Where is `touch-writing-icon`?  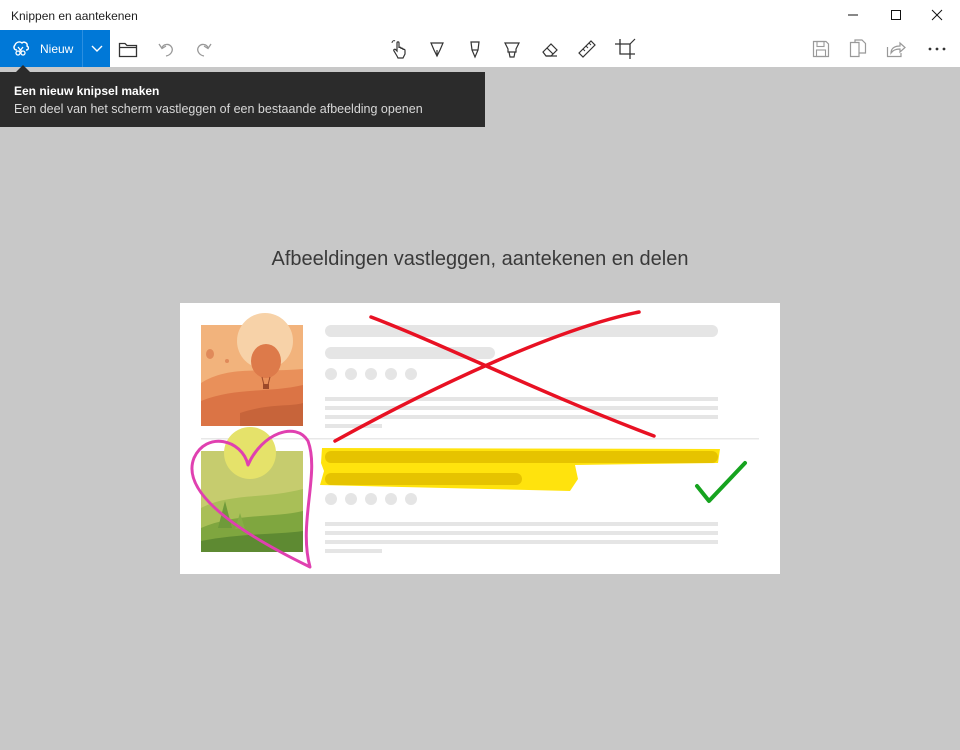
touch-writing-icon is located at coordinates (398, 49).